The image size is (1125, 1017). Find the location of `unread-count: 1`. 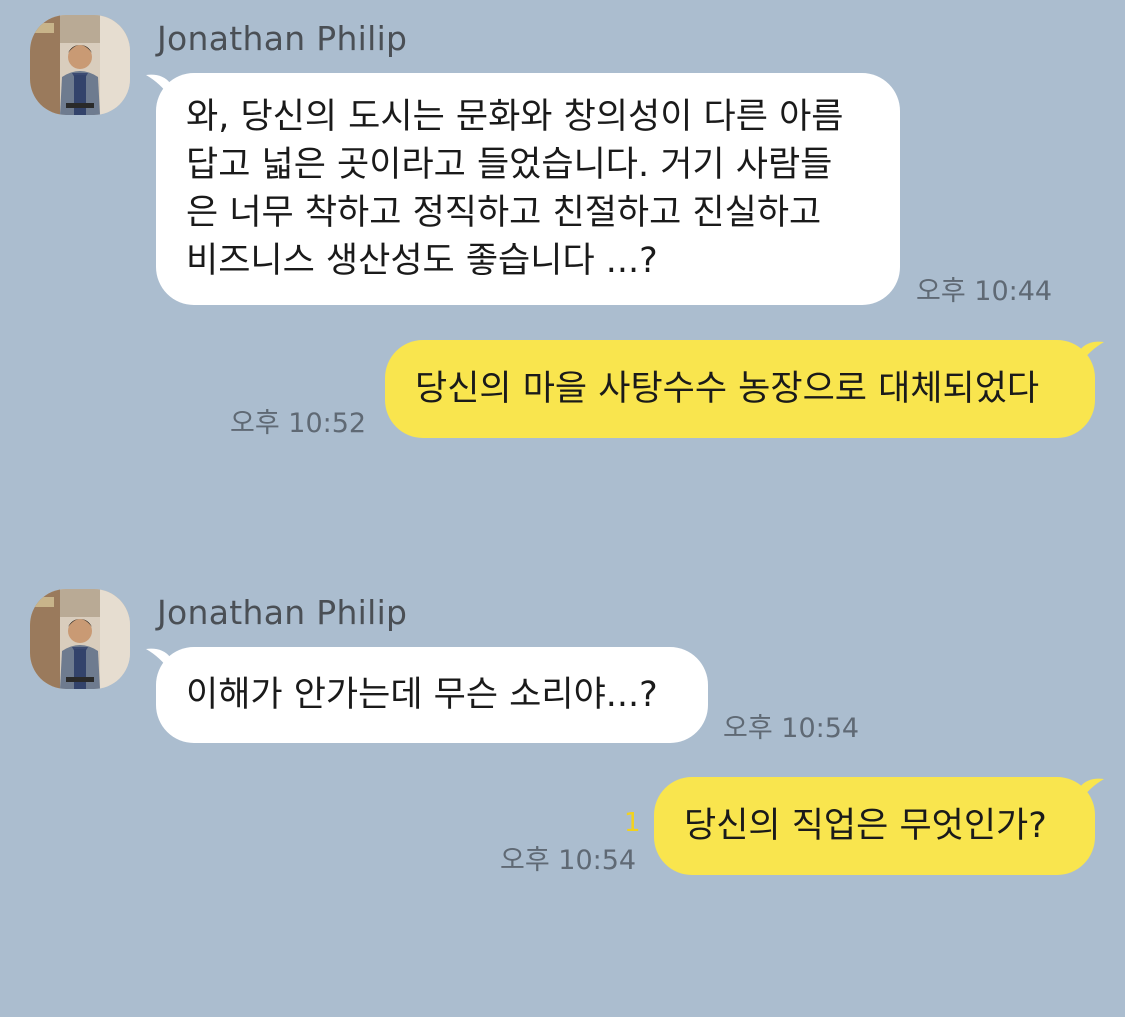

unread-count: 1 is located at coordinates (632, 823).